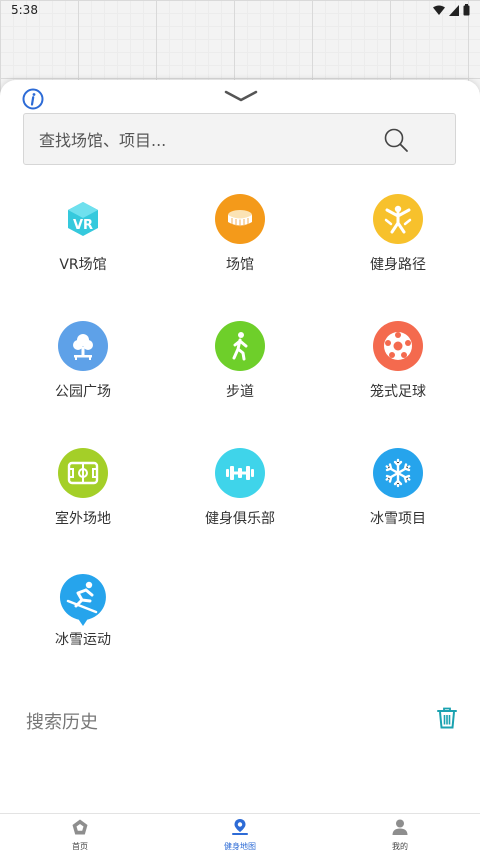  Describe the element at coordinates (80, 846) in the screenshot. I see `nav-label: 首页` at that location.